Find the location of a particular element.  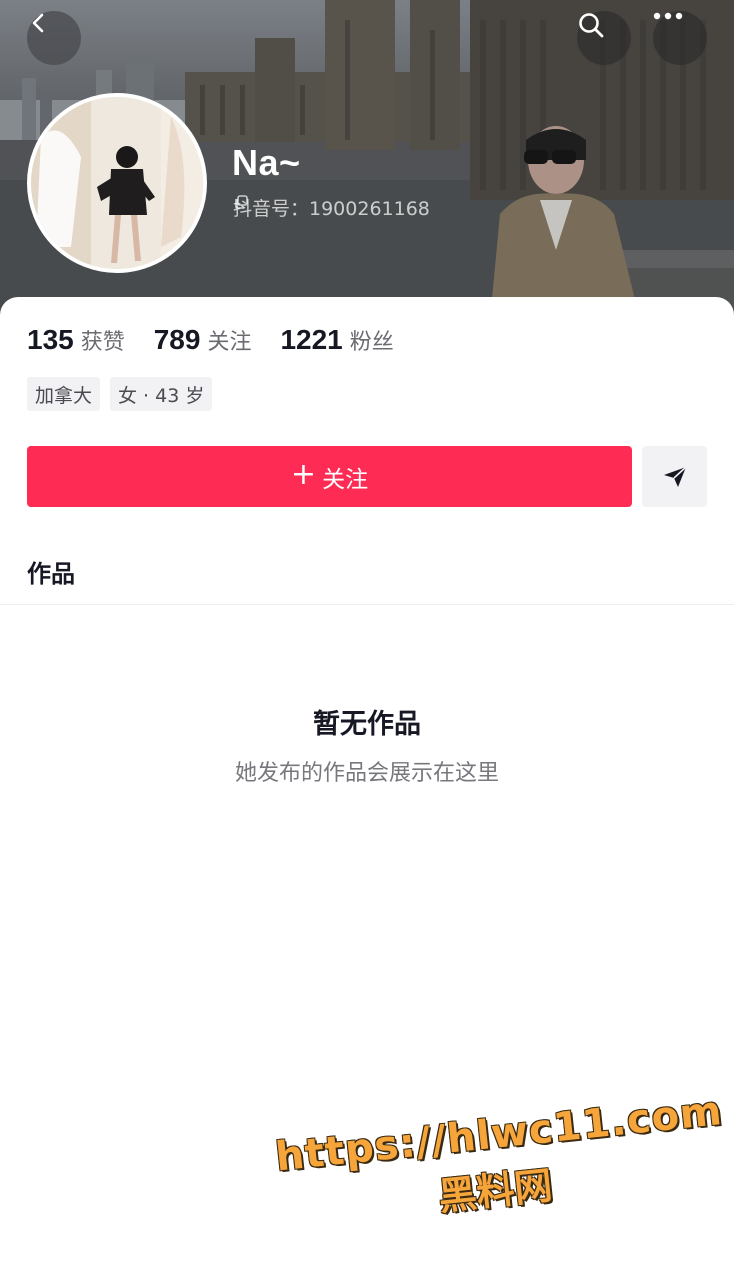

tab-works: 作品 is located at coordinates (51, 571).